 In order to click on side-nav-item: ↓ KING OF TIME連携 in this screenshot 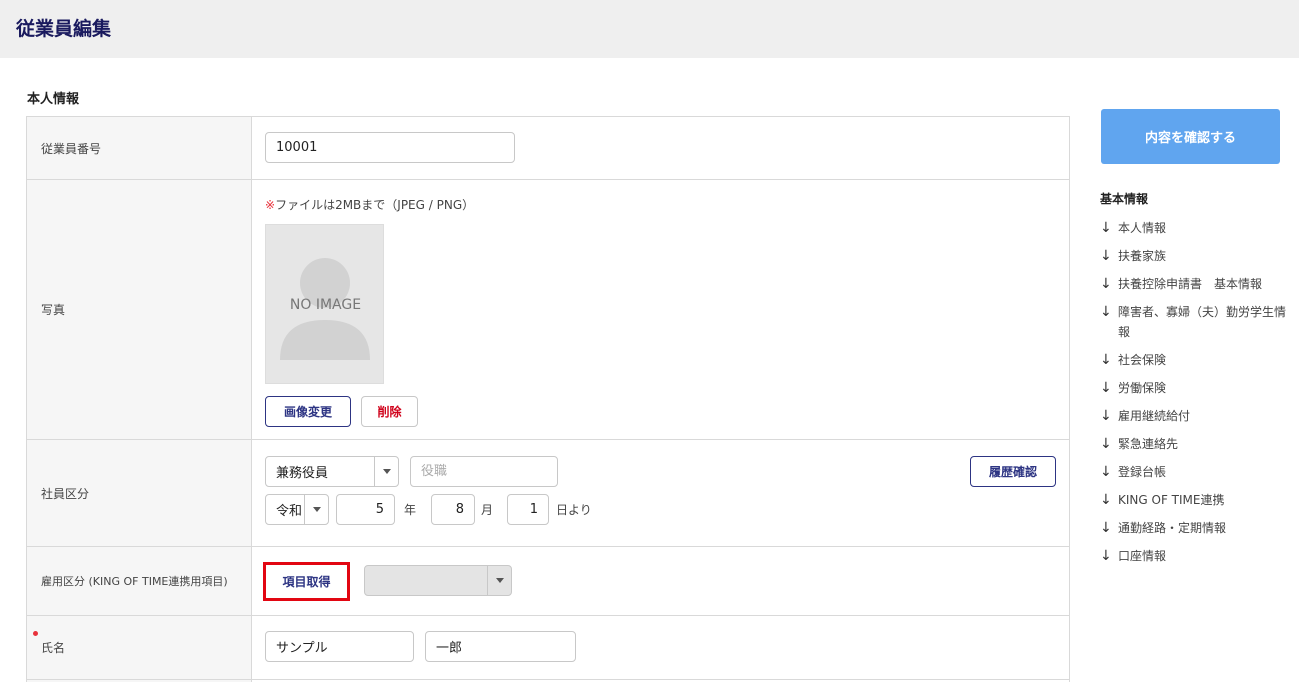, I will do `click(1195, 500)`.